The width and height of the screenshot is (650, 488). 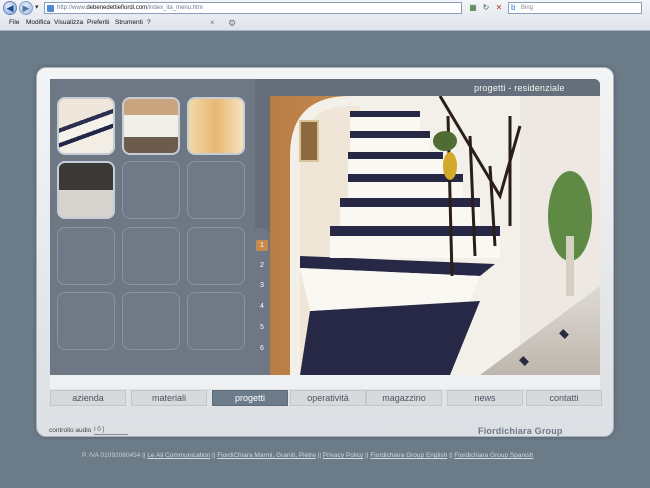 What do you see at coordinates (68, 22) in the screenshot?
I see `menu-visualizza: Visualizza` at bounding box center [68, 22].